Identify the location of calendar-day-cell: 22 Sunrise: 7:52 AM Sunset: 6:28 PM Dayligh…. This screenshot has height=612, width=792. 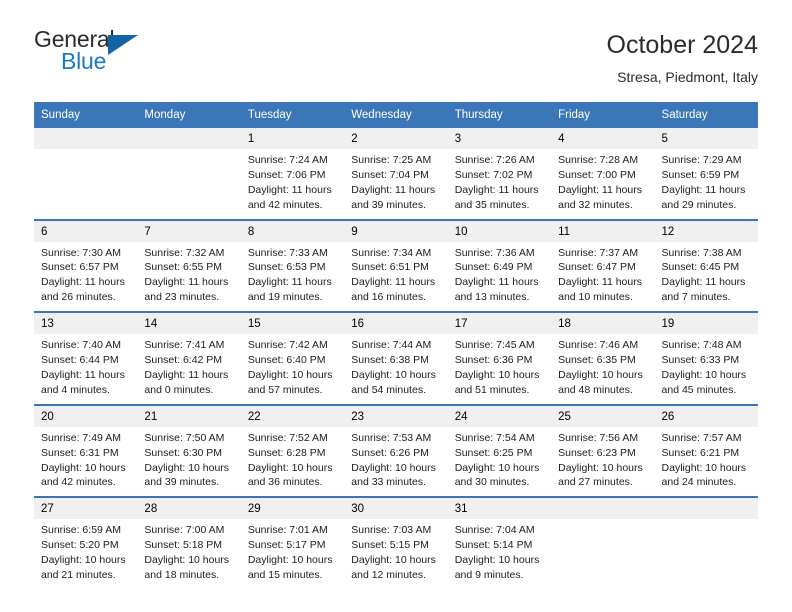
(292, 451).